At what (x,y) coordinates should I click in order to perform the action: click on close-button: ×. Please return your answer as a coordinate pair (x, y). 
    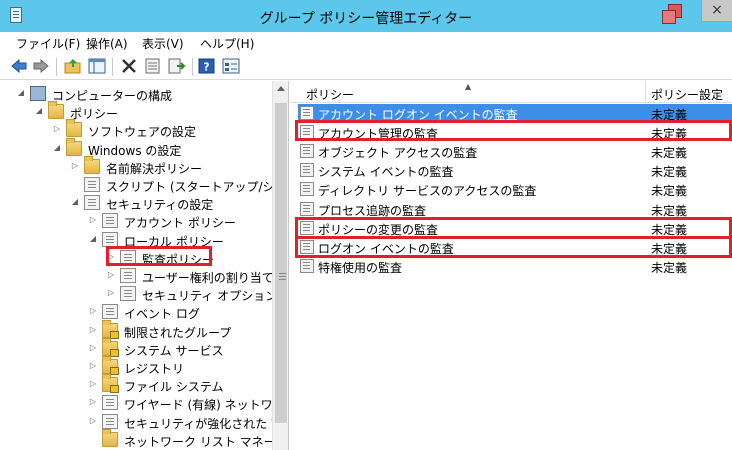
    Looking at the image, I should click on (716, 11).